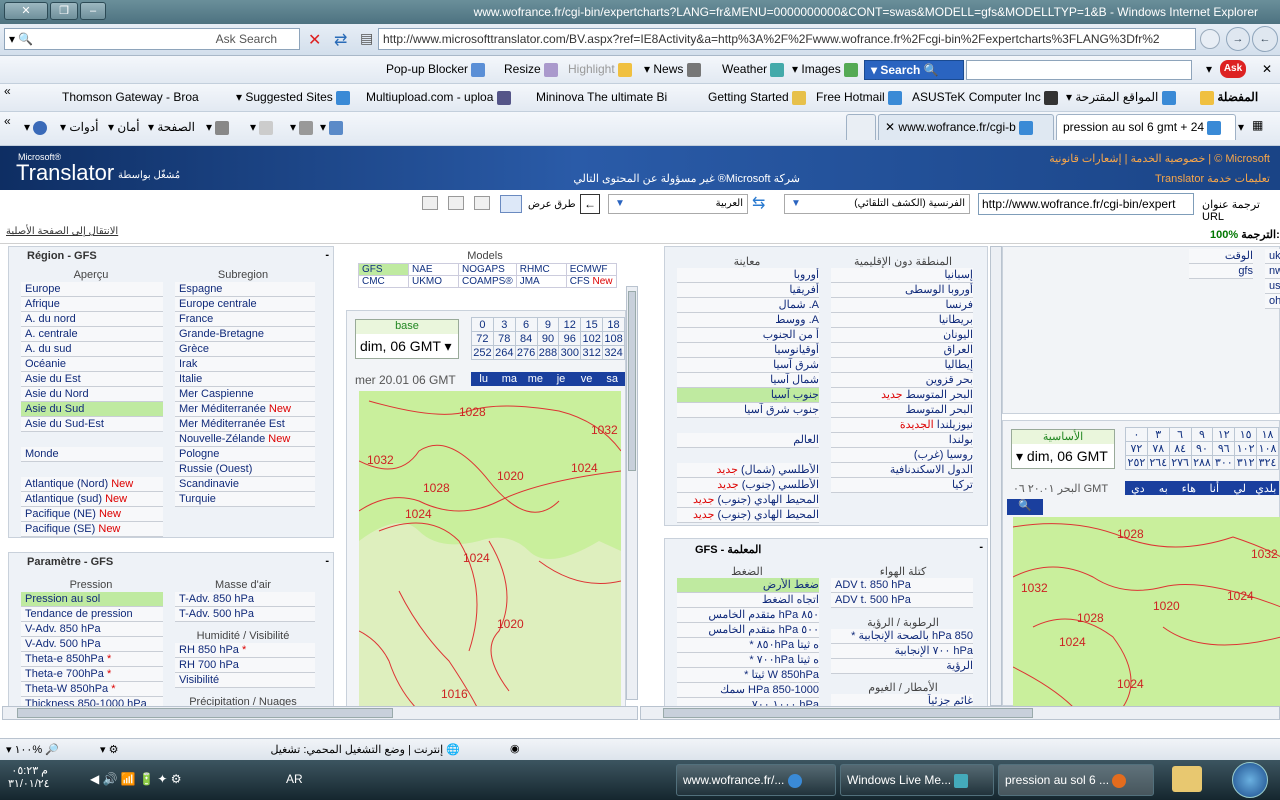 Image resolution: width=1280 pixels, height=800 pixels. I want to click on day-tab: دي, so click(1138, 488).